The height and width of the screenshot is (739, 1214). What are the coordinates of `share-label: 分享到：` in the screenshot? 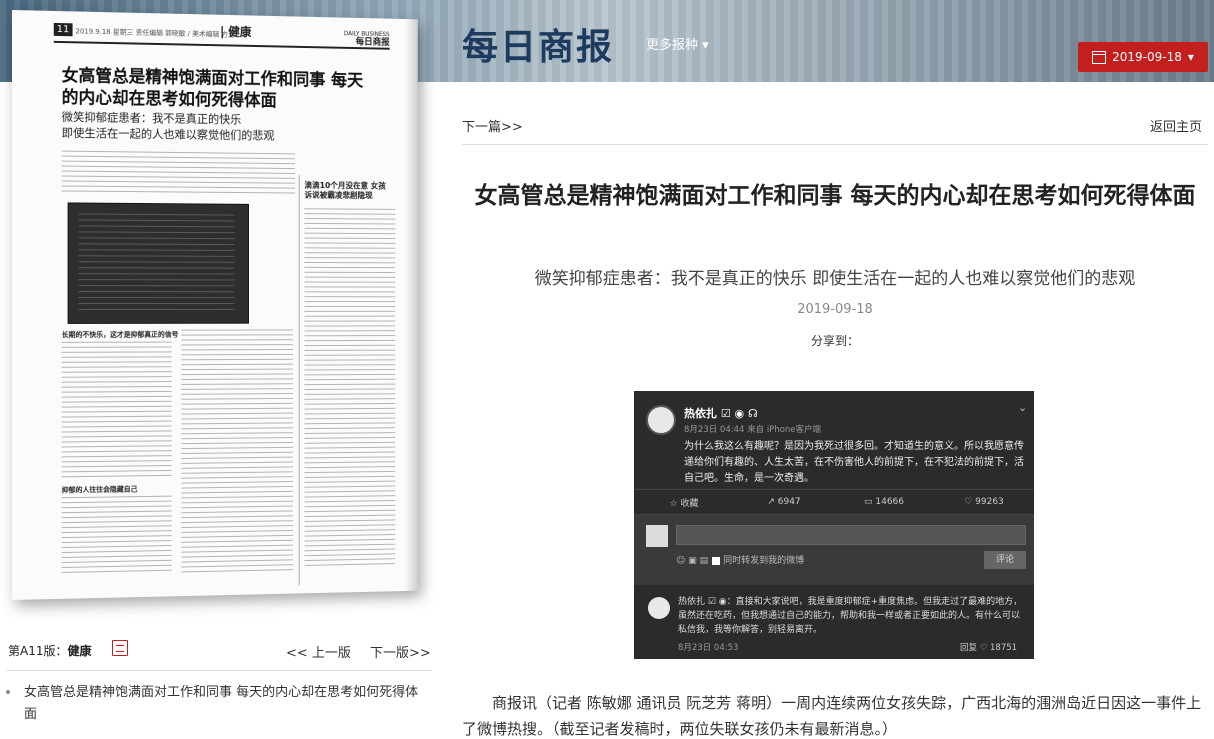 It's located at (834, 341).